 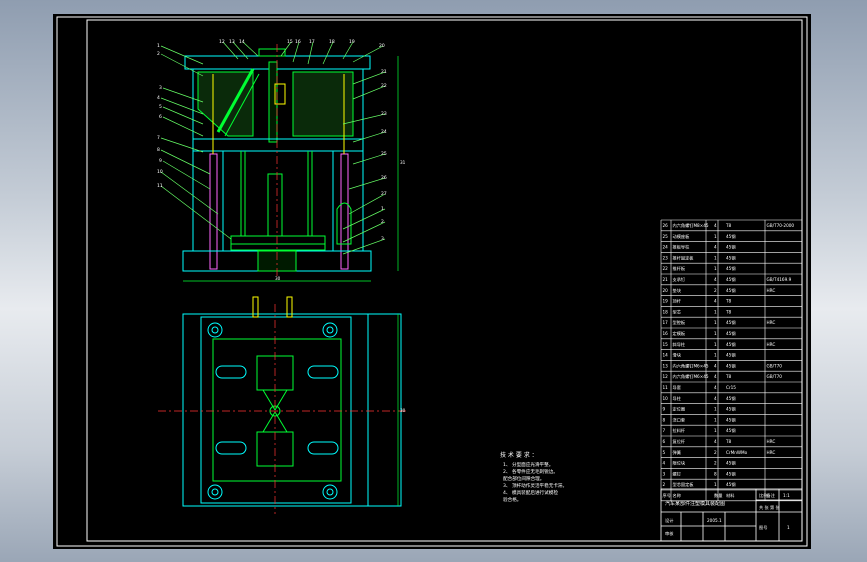 I want to click on balloon-number: 26, so click(x=384, y=178).